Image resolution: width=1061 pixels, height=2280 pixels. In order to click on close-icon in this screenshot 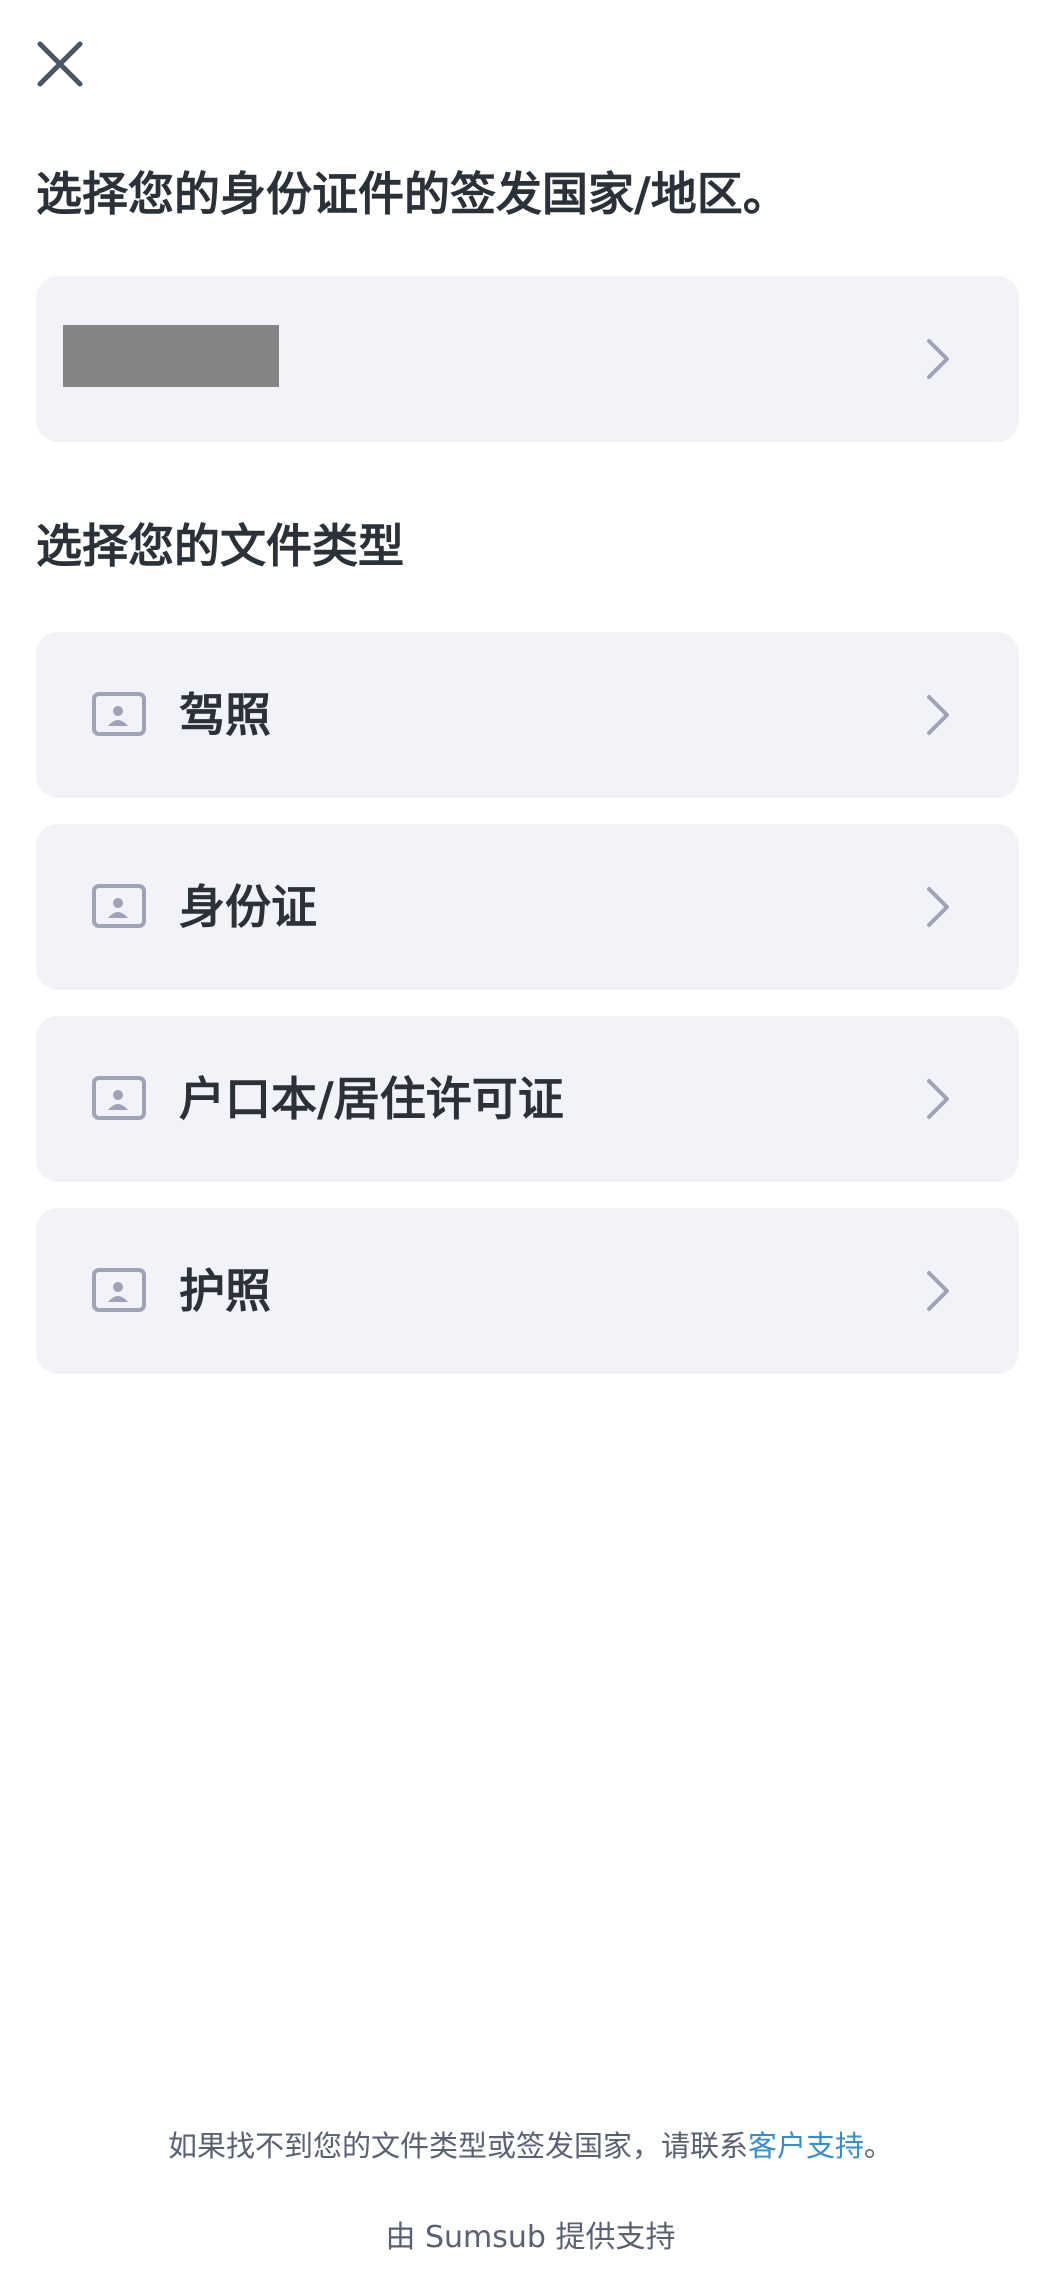, I will do `click(60, 64)`.